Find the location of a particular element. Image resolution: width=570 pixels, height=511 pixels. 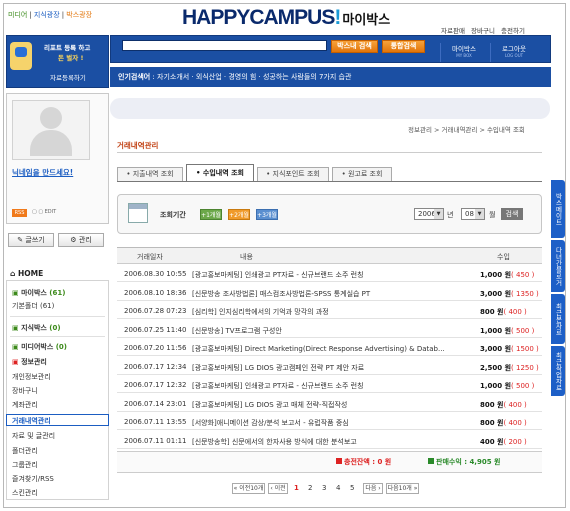

col-date: 거래일자 is located at coordinates (150, 257).